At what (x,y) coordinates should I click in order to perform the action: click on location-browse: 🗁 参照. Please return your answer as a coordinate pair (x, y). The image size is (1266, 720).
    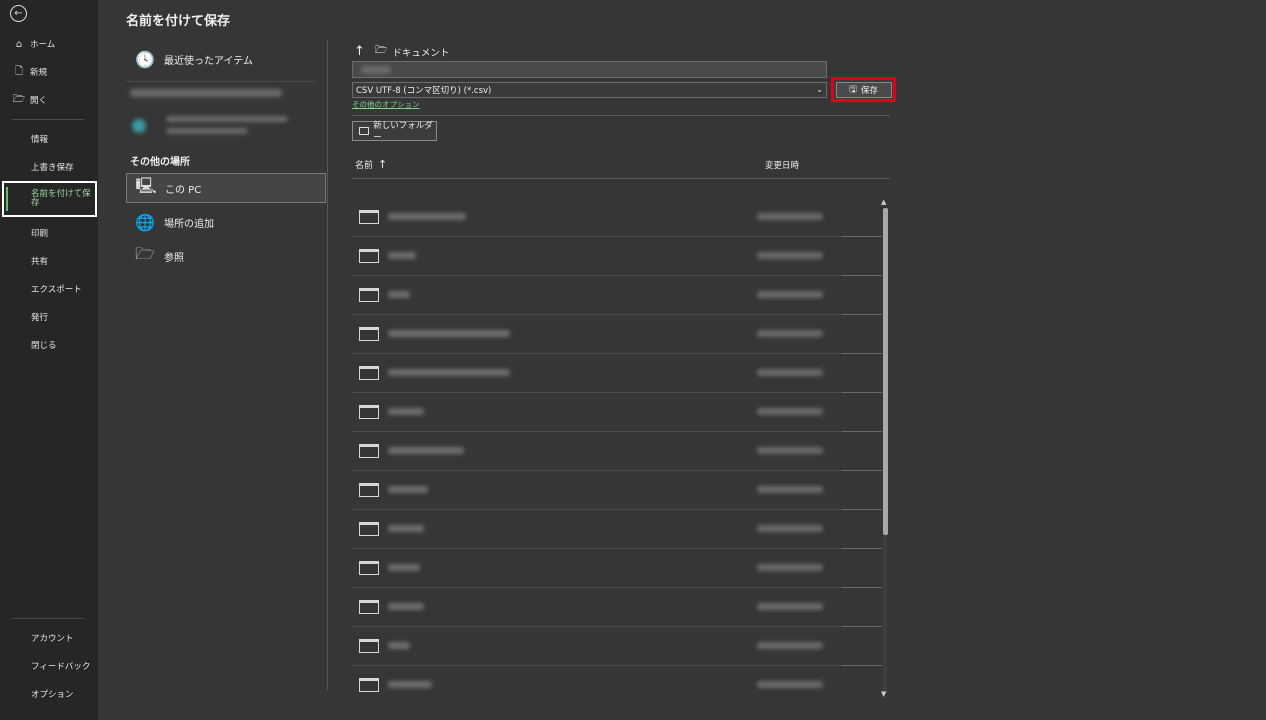
    Looking at the image, I should click on (226, 256).